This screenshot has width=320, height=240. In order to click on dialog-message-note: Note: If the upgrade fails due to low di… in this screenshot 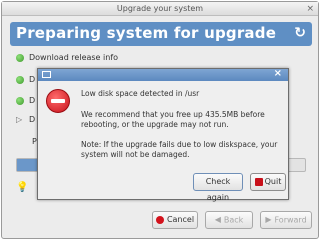, I will do `click(179, 149)`.